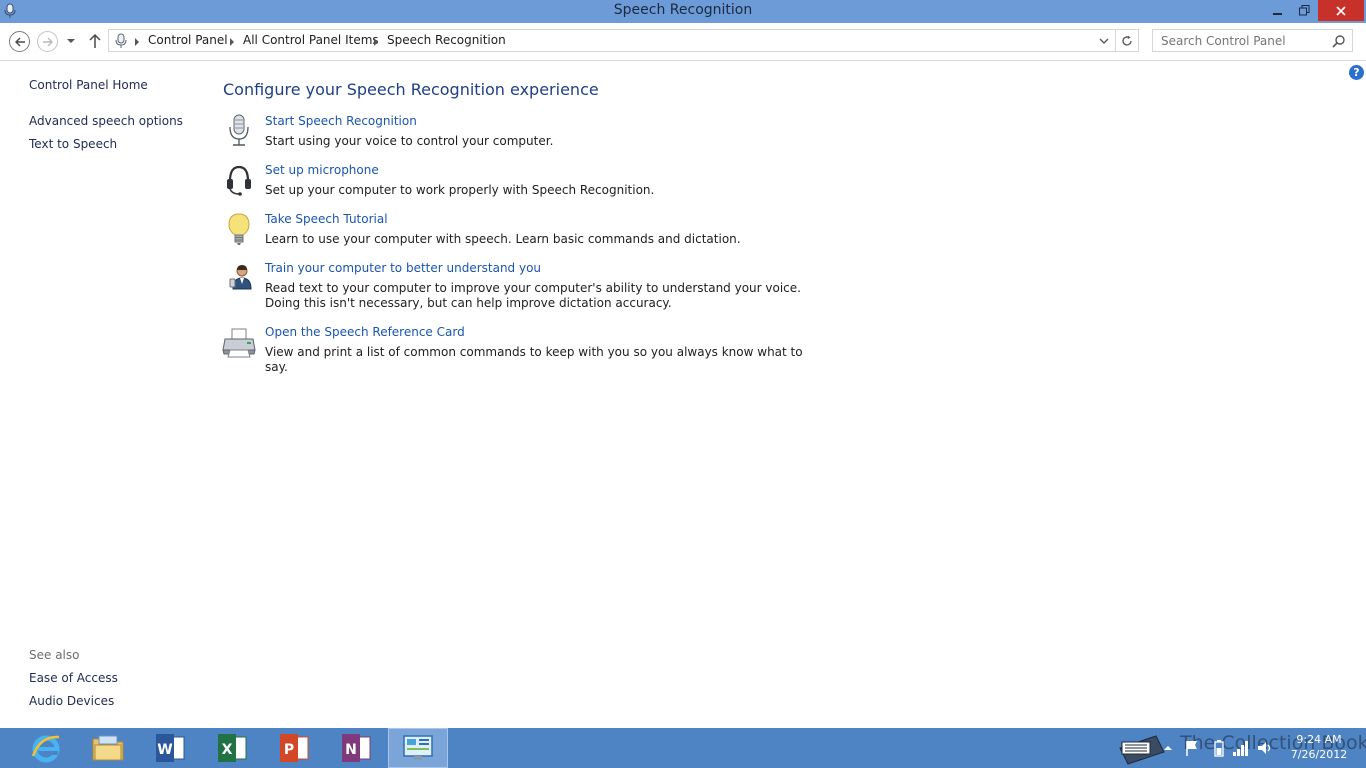  What do you see at coordinates (446, 40) in the screenshot?
I see `breadcrumb-speech-recognition: Speech Recognition` at bounding box center [446, 40].